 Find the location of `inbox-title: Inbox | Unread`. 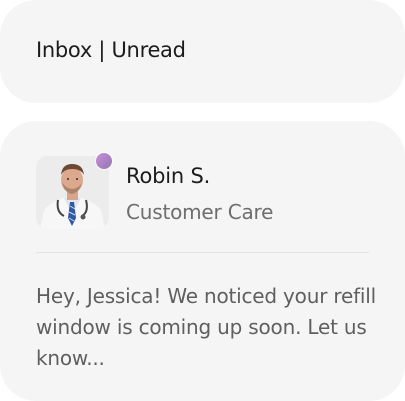

inbox-title: Inbox | Unread is located at coordinates (111, 50).